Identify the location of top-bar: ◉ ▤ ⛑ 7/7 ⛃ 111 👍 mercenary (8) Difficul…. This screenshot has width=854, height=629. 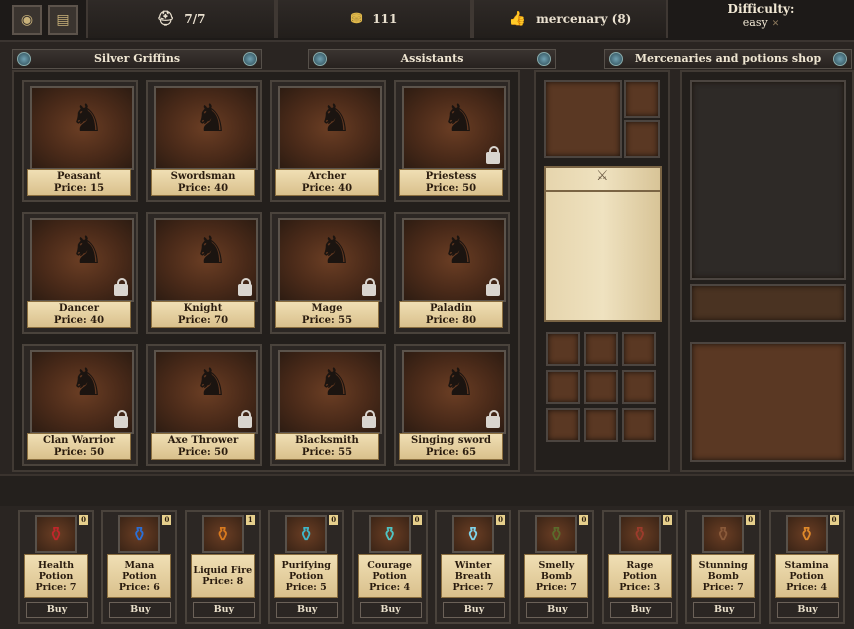
(427, 21).